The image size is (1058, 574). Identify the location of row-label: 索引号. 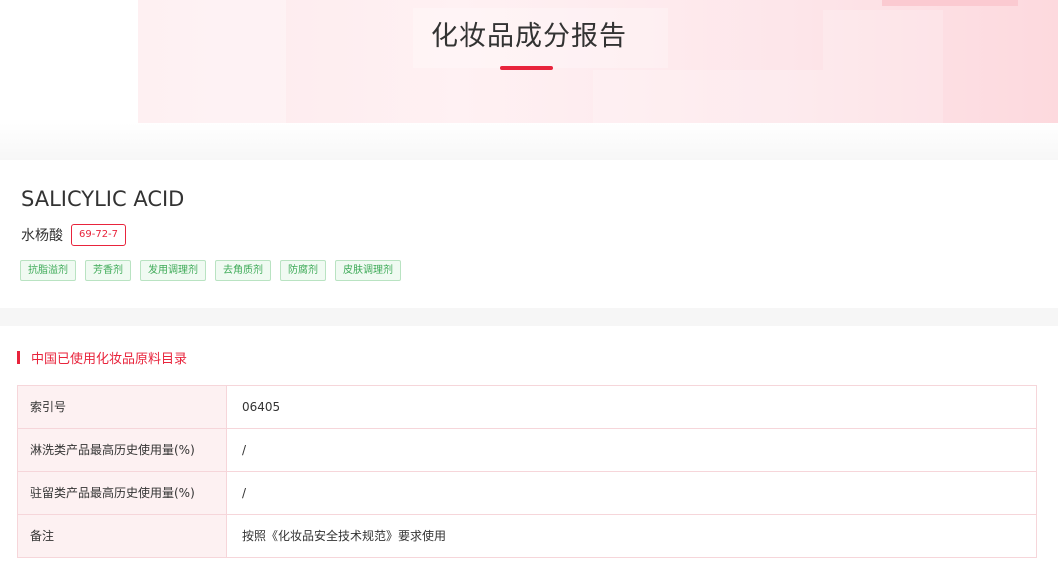
(122, 407).